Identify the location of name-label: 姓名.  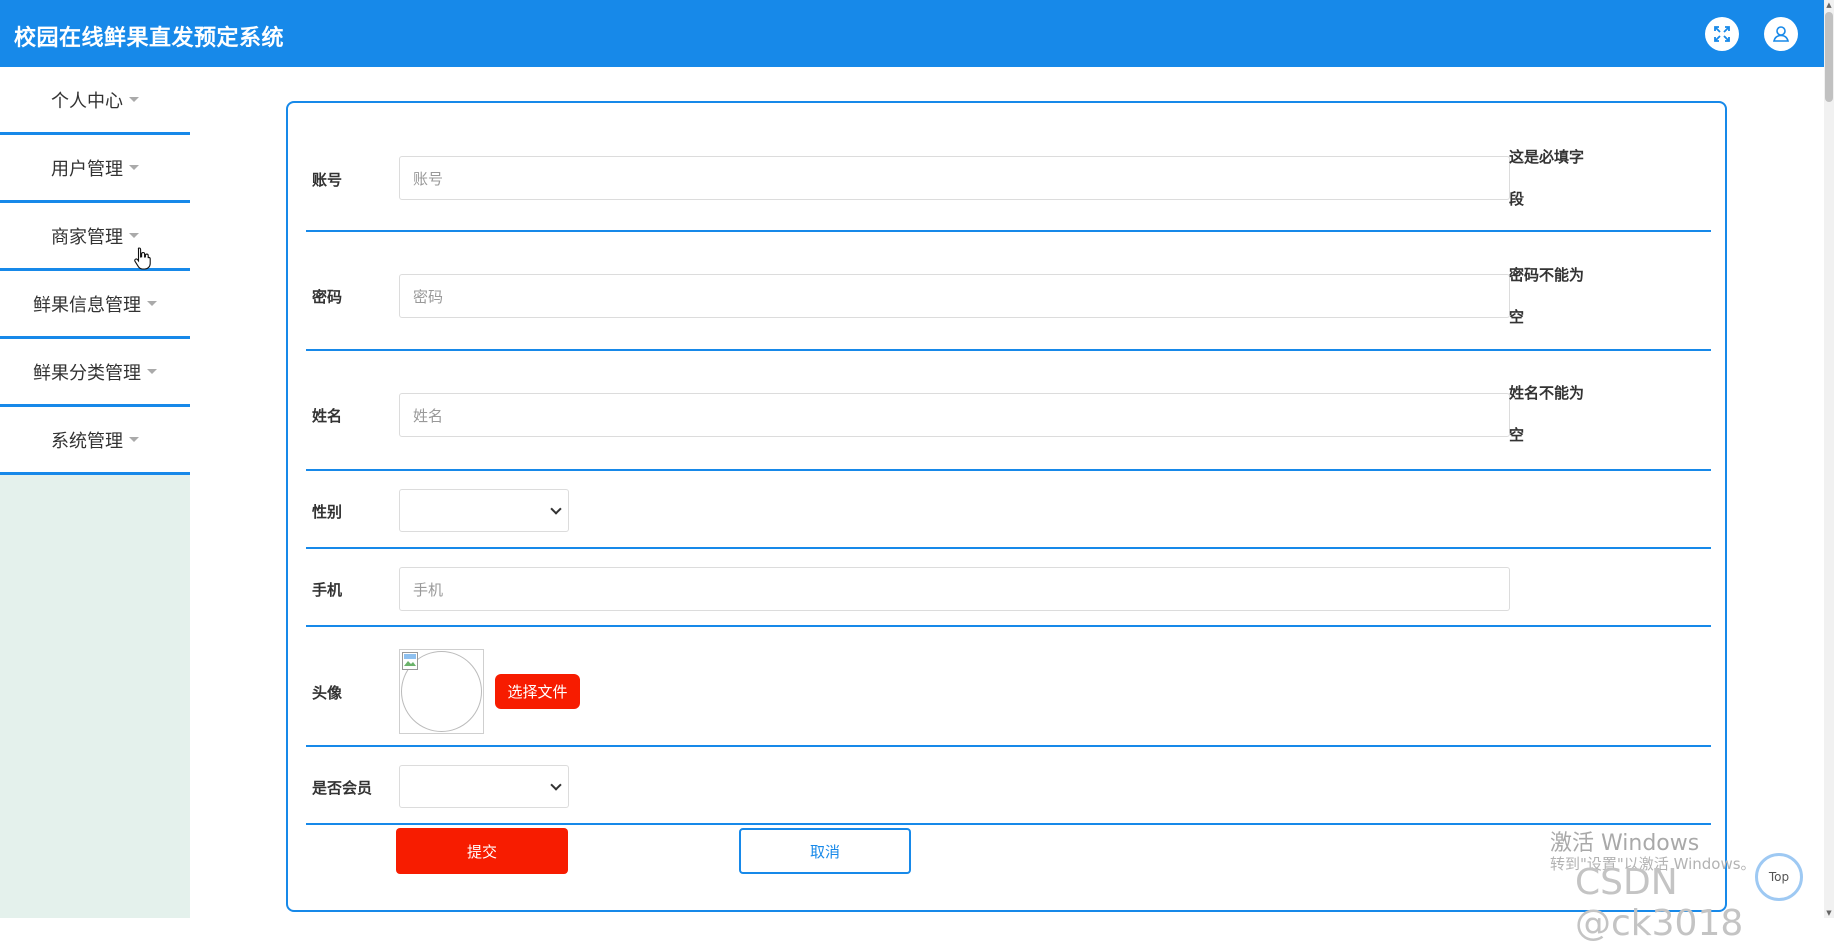
(327, 416).